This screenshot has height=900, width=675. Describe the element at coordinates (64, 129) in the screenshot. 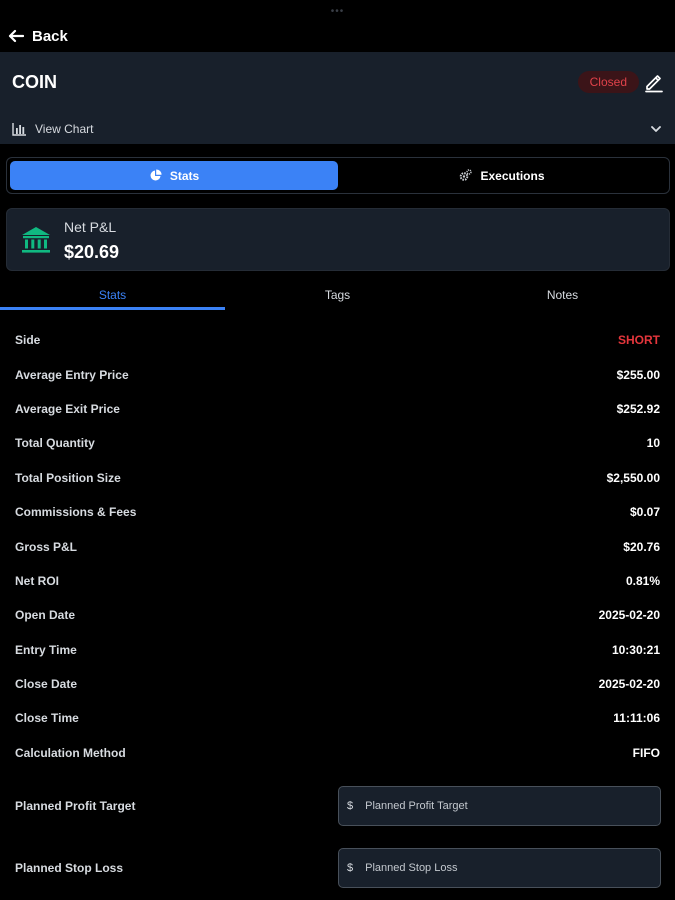

I see `view-chart-label: View Chart` at that location.